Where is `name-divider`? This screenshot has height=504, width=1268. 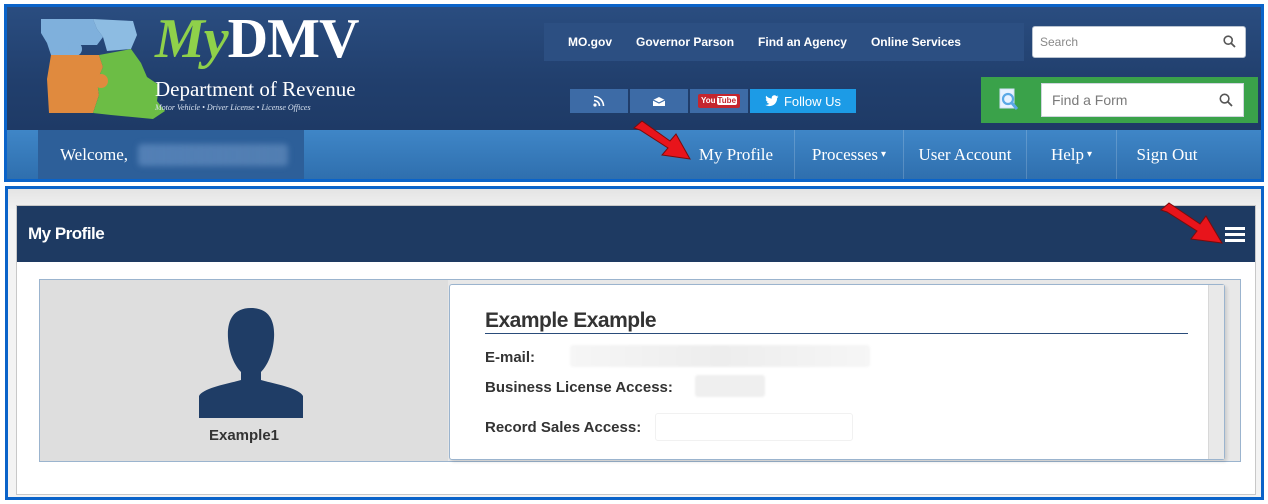 name-divider is located at coordinates (836, 333).